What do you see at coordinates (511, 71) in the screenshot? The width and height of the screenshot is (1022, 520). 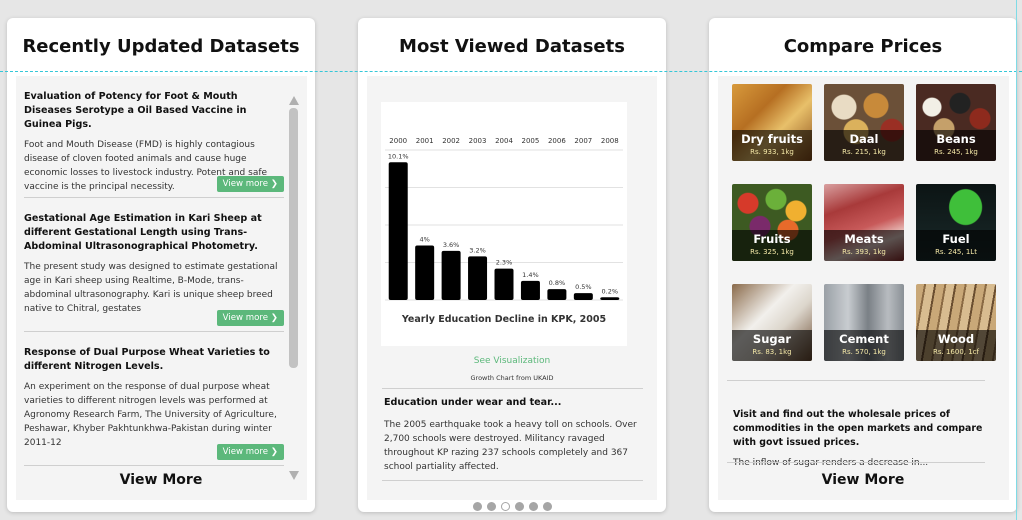 I see `guide-line-horizontal` at bounding box center [511, 71].